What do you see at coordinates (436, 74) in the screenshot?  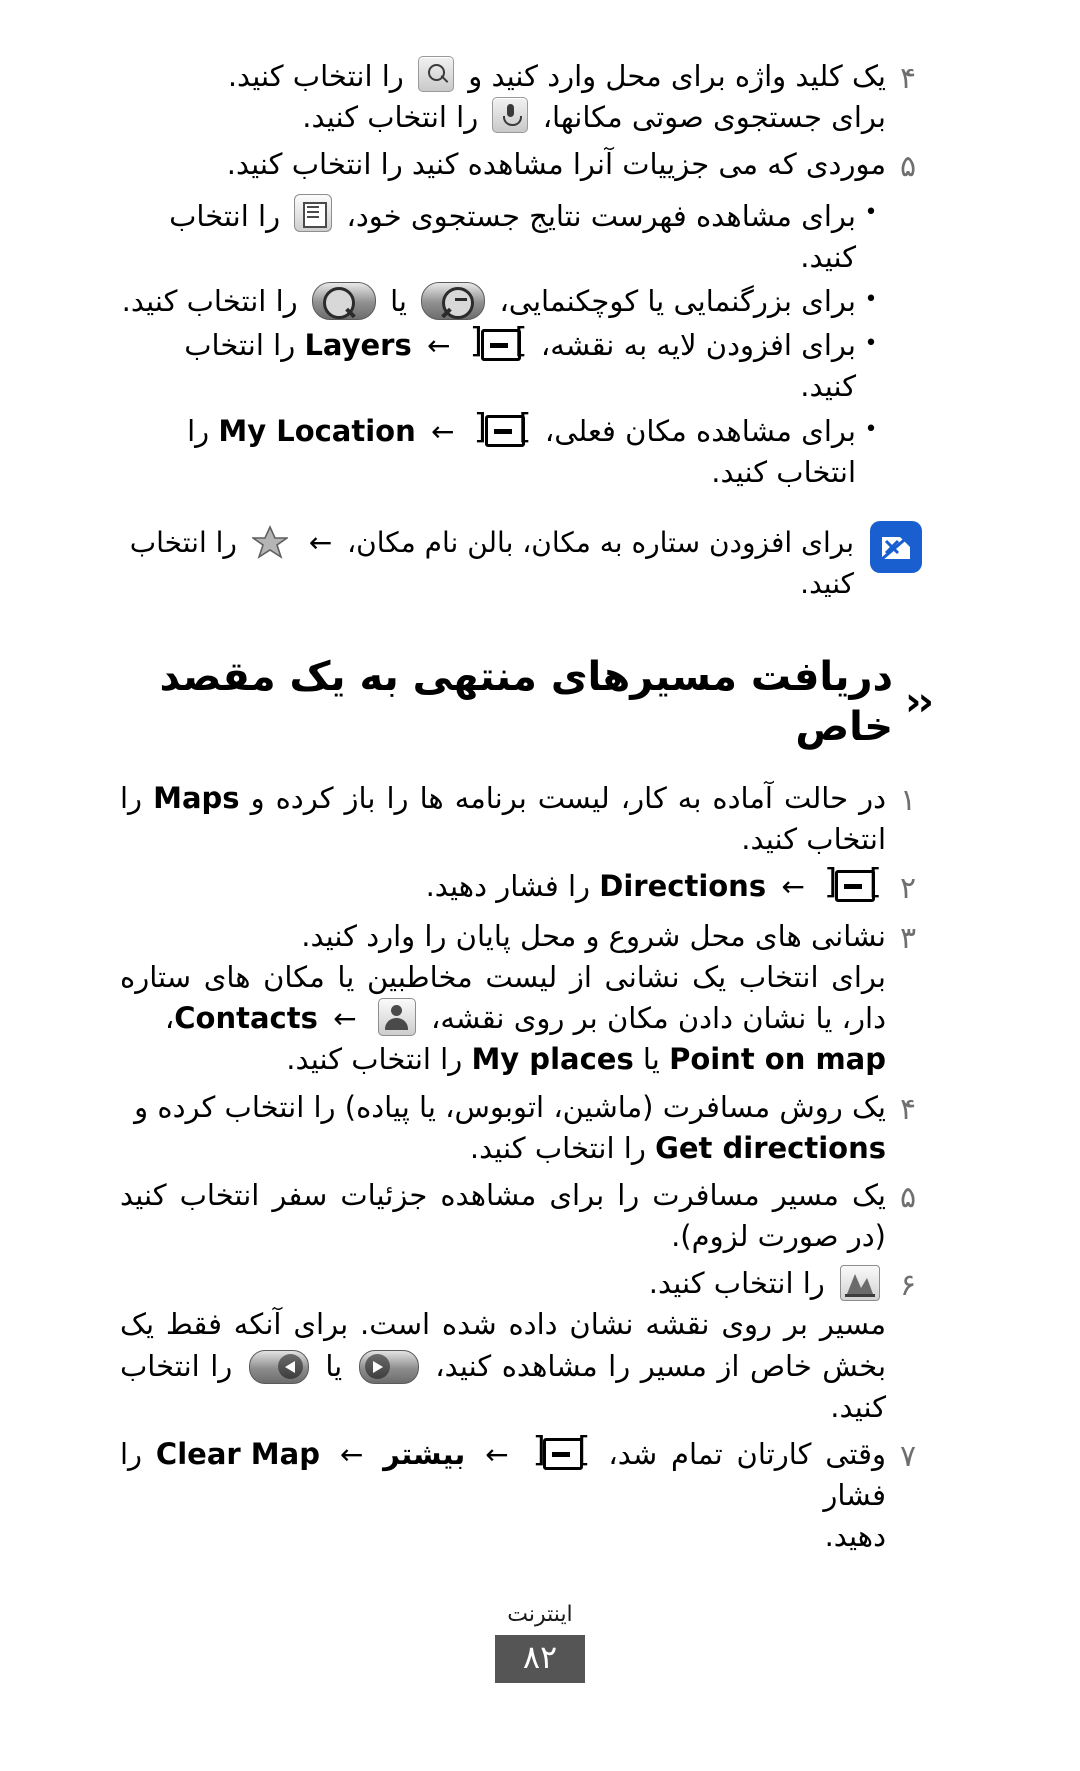 I see `search-icon` at bounding box center [436, 74].